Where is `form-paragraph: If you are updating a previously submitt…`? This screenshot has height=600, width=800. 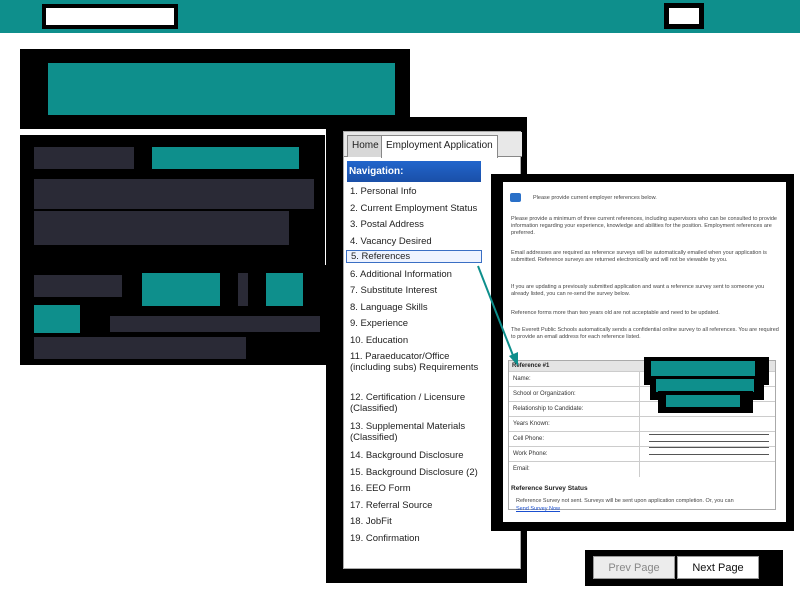
form-paragraph: If you are updating a previously submitt… is located at coordinates (638, 290).